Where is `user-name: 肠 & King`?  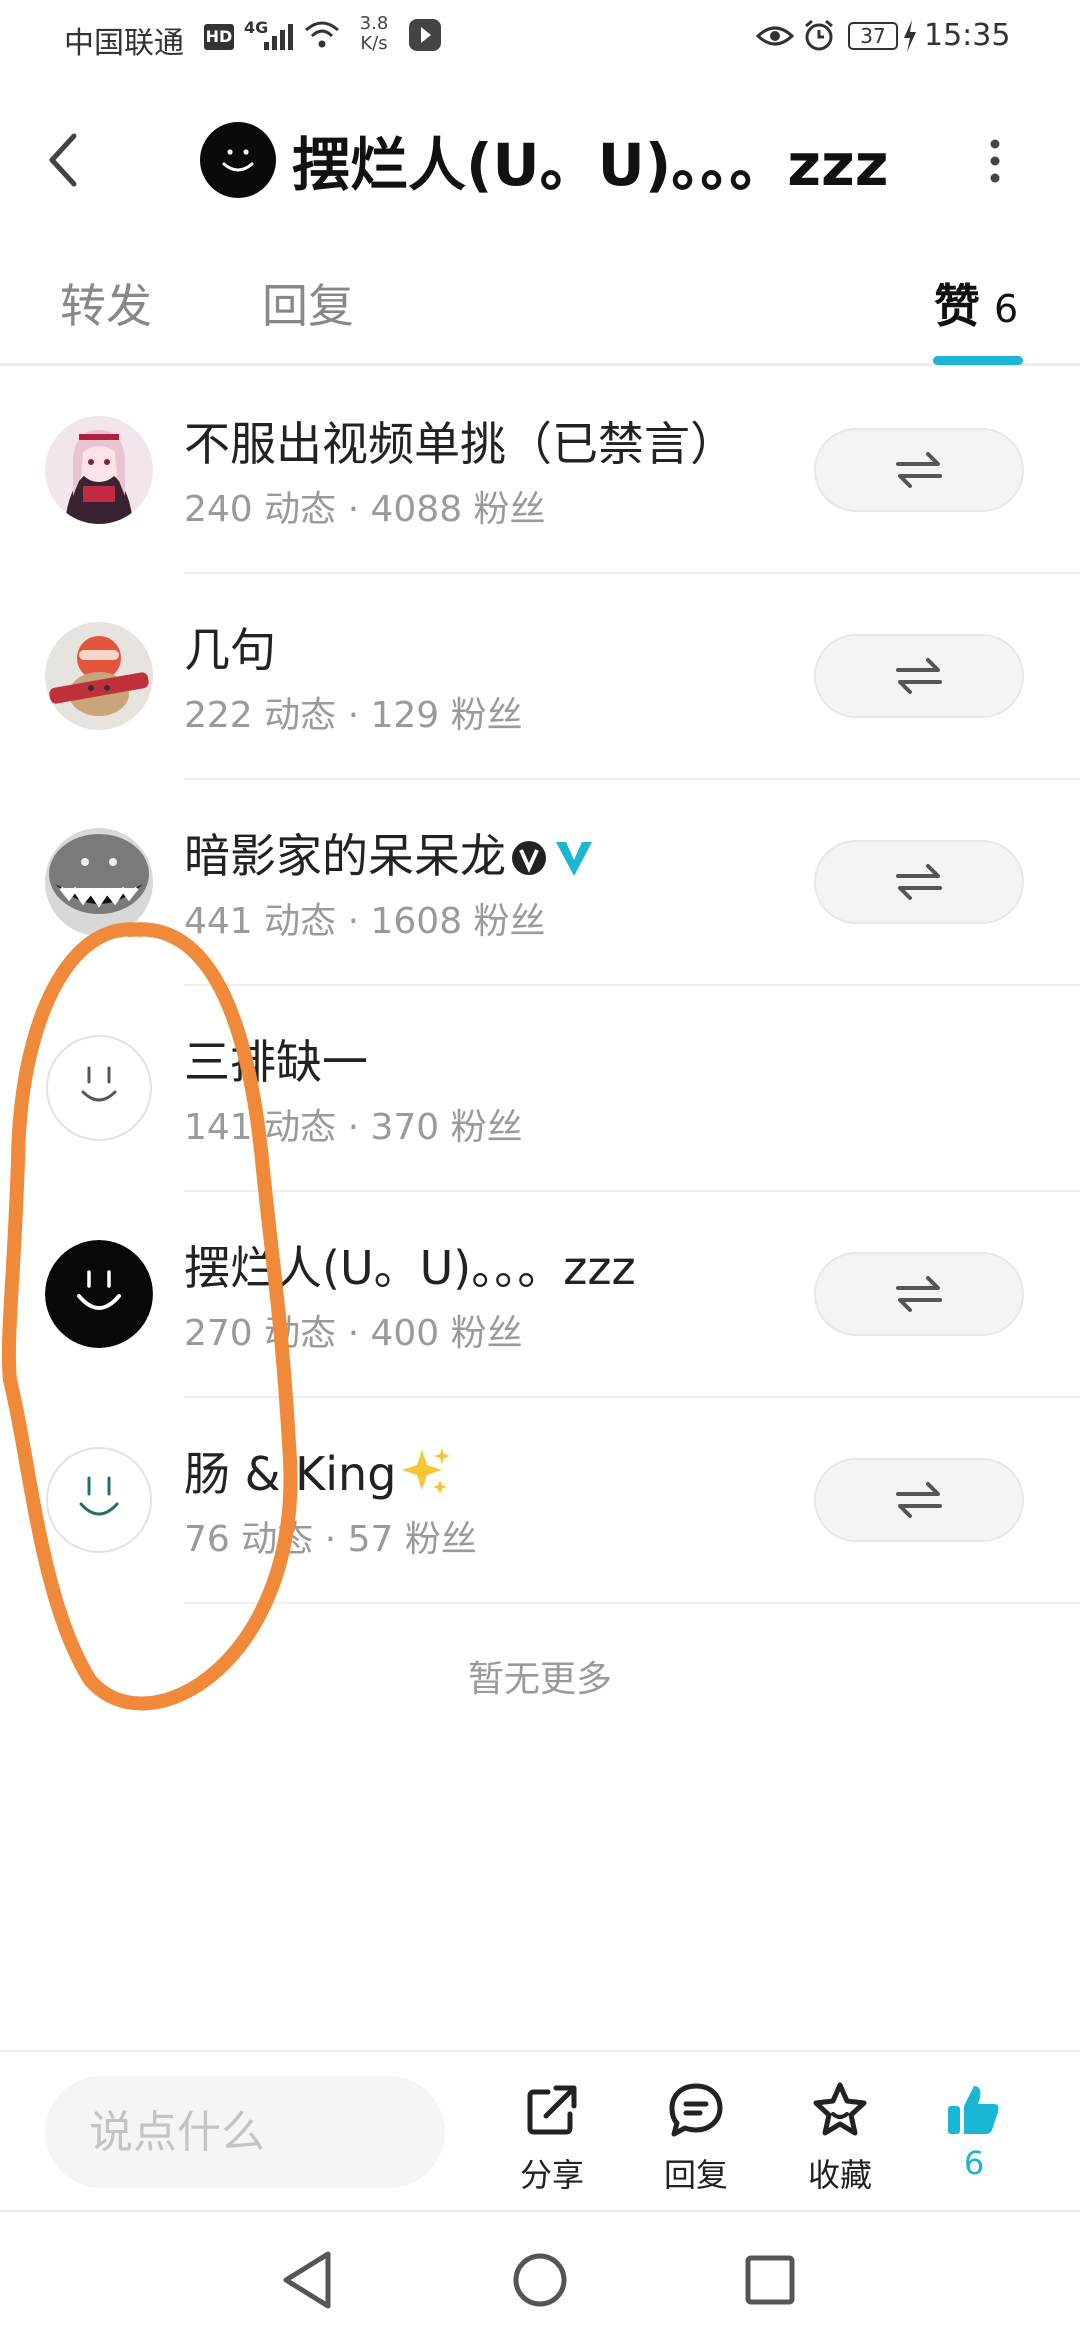
user-name: 肠 & King is located at coordinates (318, 1471).